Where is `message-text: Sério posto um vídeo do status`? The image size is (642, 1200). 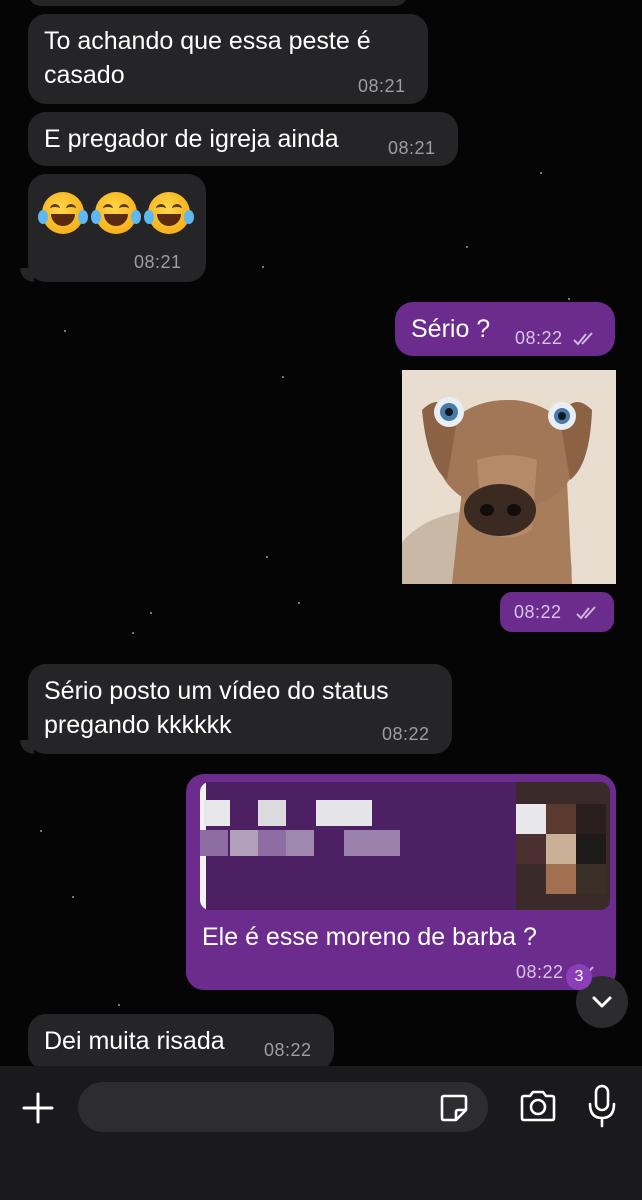
message-text: Sério posto um vídeo do status is located at coordinates (216, 691).